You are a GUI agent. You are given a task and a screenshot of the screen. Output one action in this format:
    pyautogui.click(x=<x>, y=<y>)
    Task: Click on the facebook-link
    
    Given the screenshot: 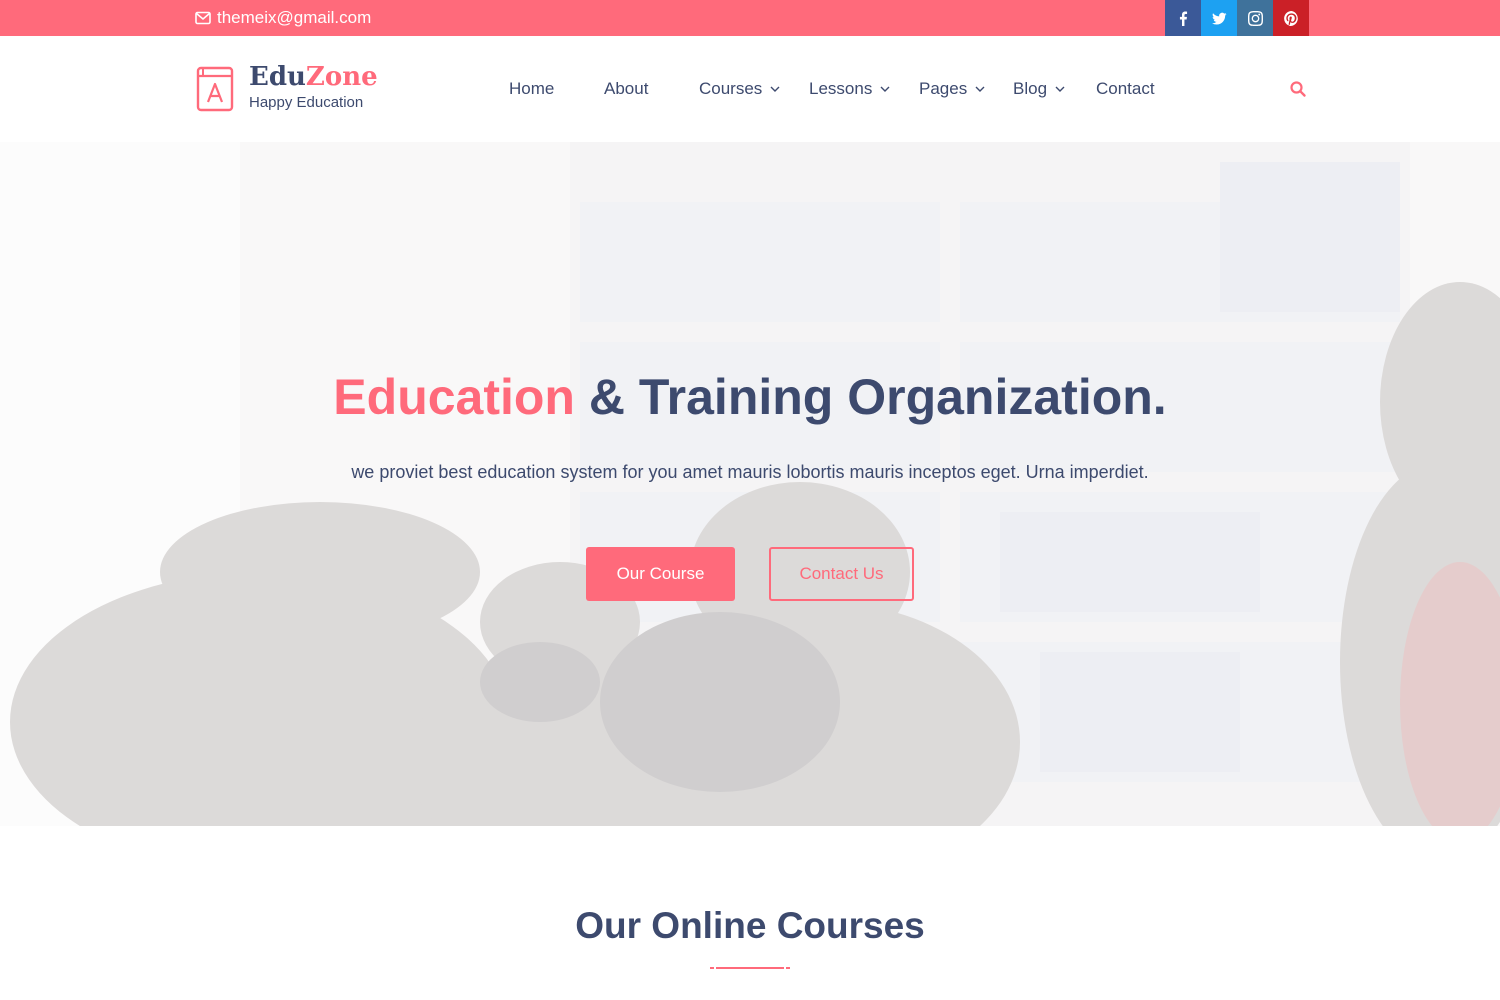 What is the action you would take?
    pyautogui.click(x=1183, y=18)
    